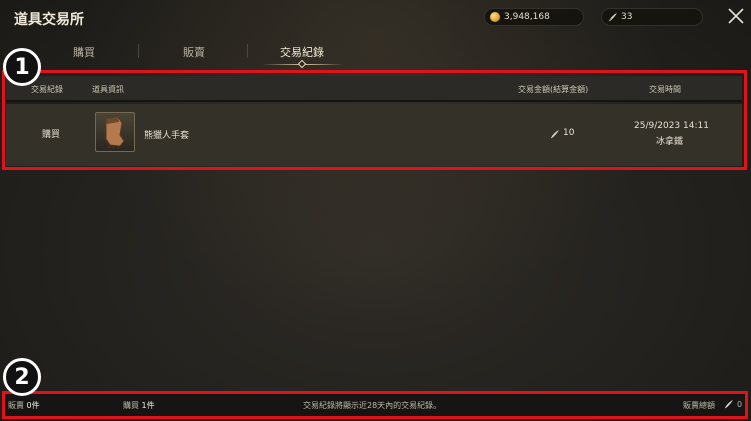  Describe the element at coordinates (740, 404) in the screenshot. I see `sell-total-value: 0` at that location.